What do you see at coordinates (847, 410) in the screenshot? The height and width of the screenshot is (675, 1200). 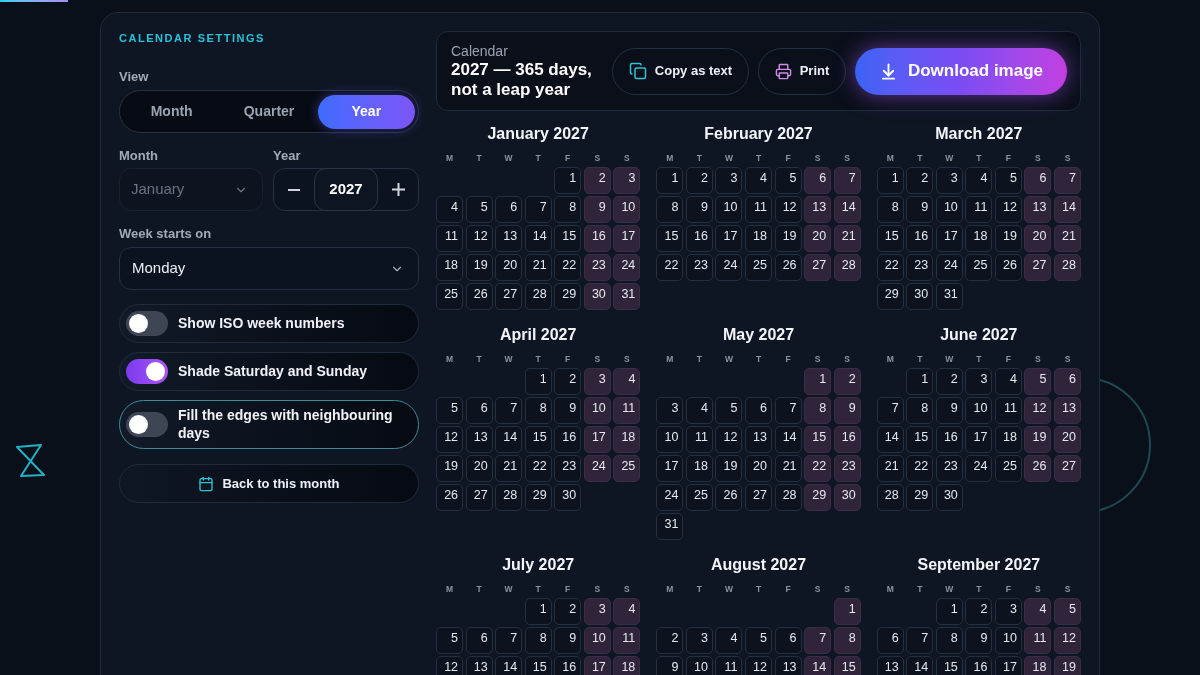 I see `day-cell: 9` at bounding box center [847, 410].